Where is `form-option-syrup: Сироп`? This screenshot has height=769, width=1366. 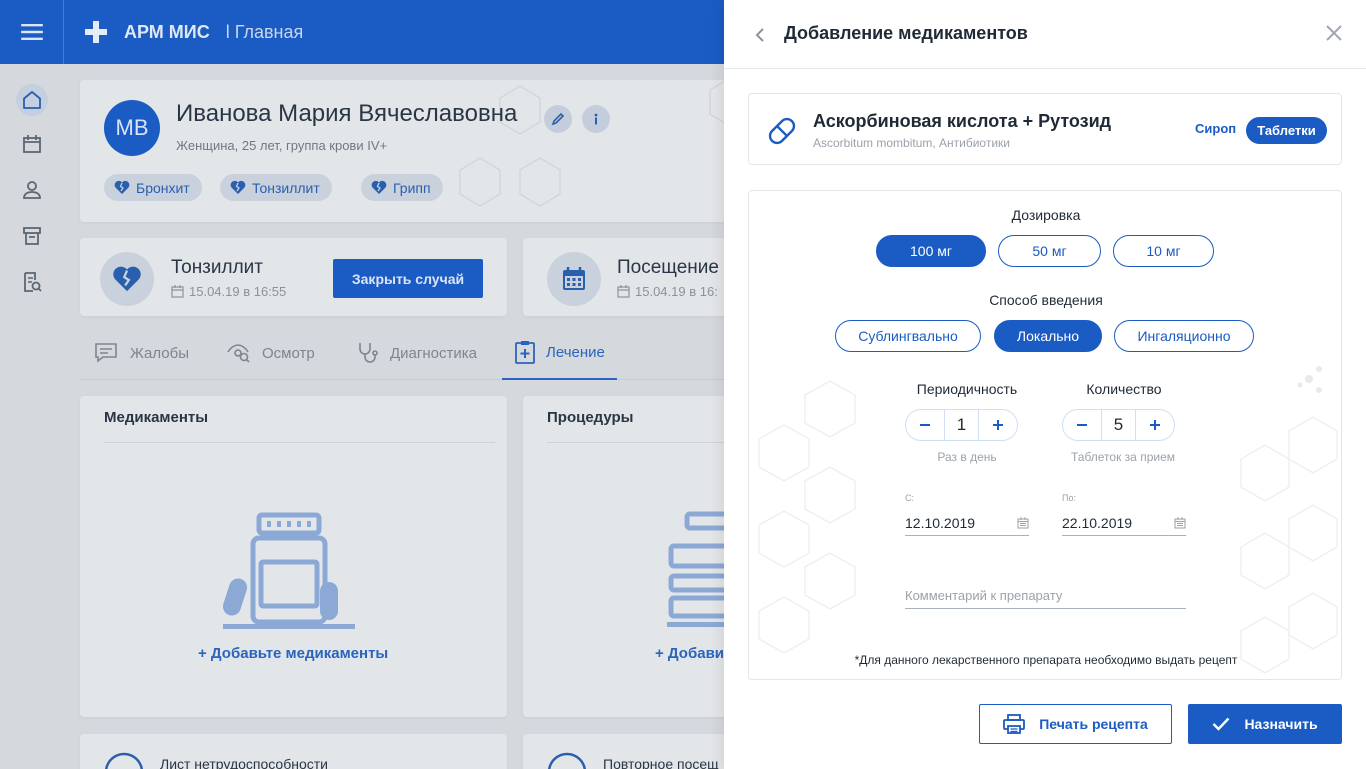
form-option-syrup: Сироп is located at coordinates (1215, 128).